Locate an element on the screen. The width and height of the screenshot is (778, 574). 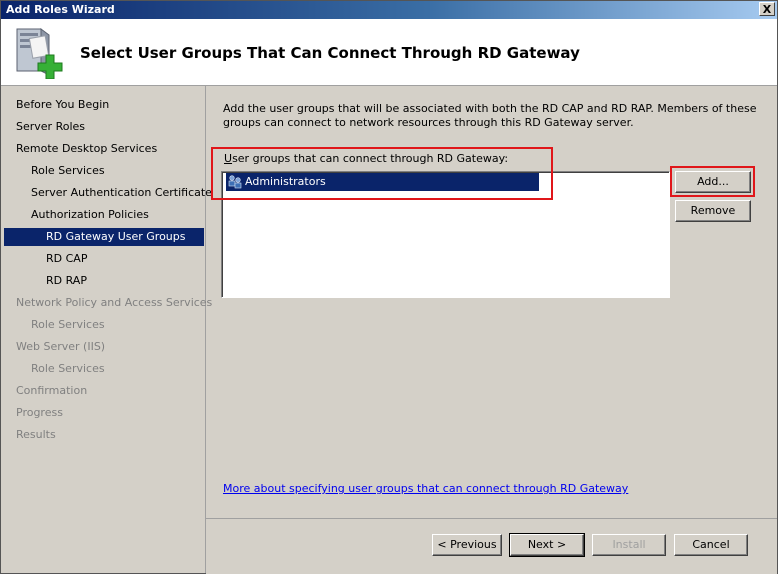
step-npas-role-services: Role Services is located at coordinates (68, 324).